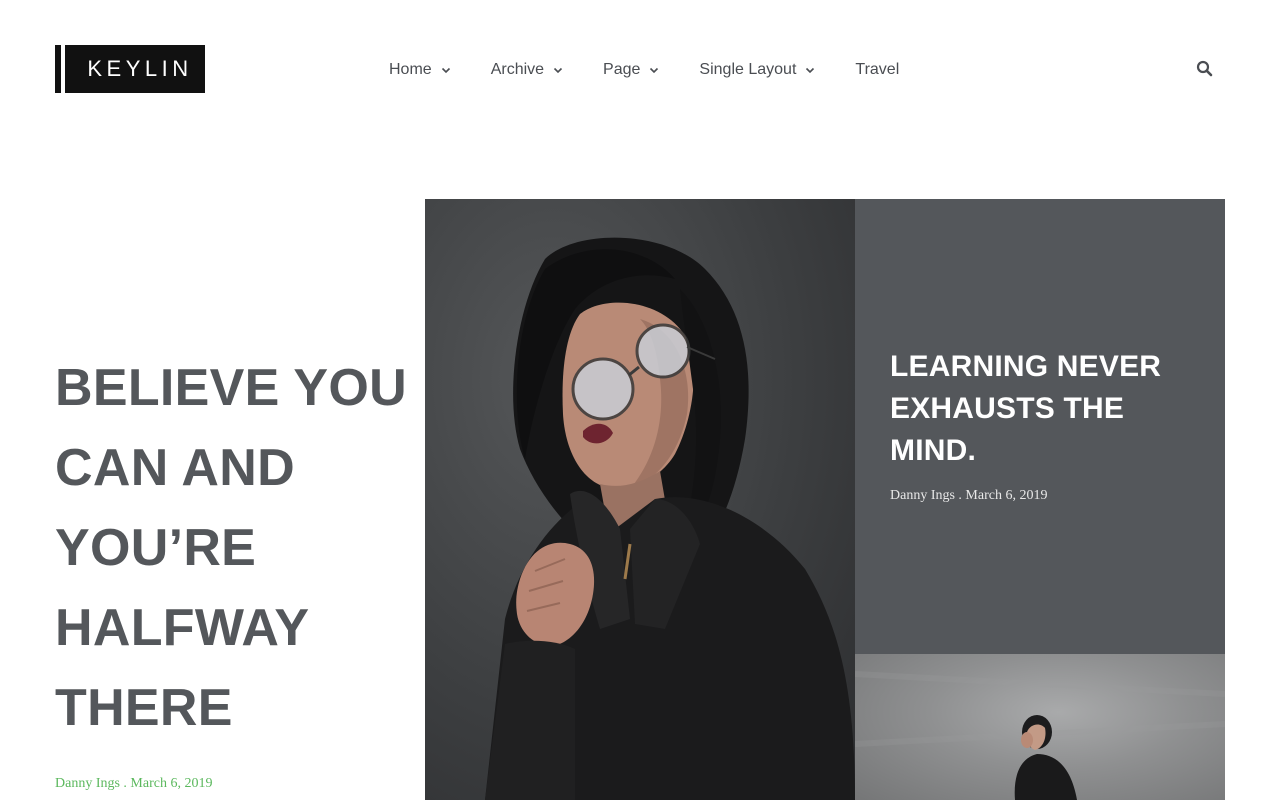 This screenshot has height=800, width=1280. I want to click on search-icon, so click(1205, 69).